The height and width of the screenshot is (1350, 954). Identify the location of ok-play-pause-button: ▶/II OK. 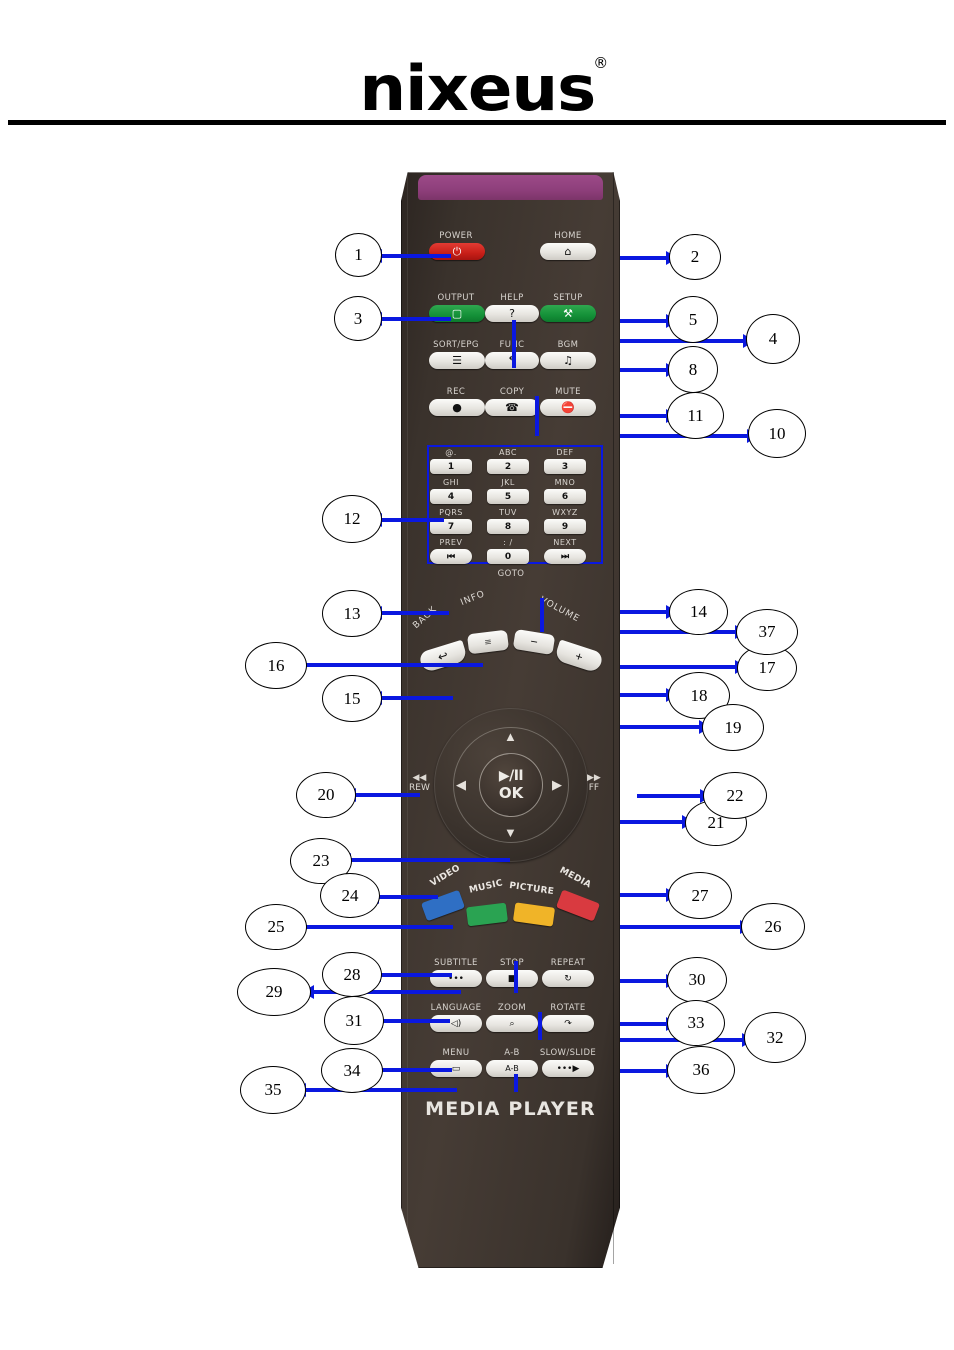
(511, 785).